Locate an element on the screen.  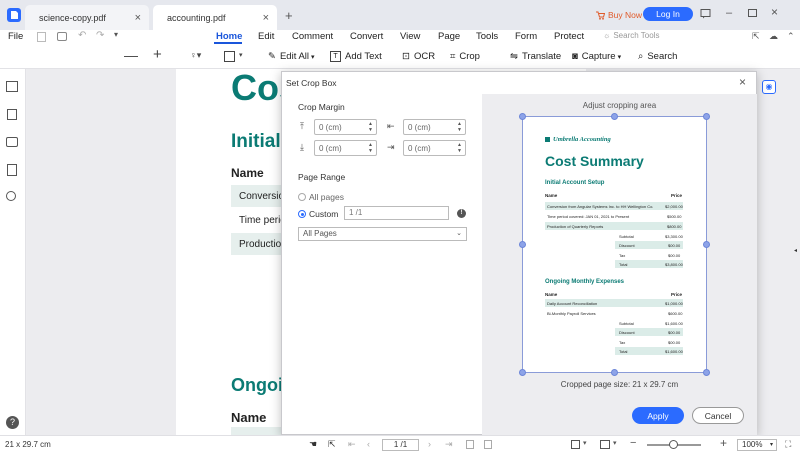
presentation-icon is located at coordinates (605, 444).